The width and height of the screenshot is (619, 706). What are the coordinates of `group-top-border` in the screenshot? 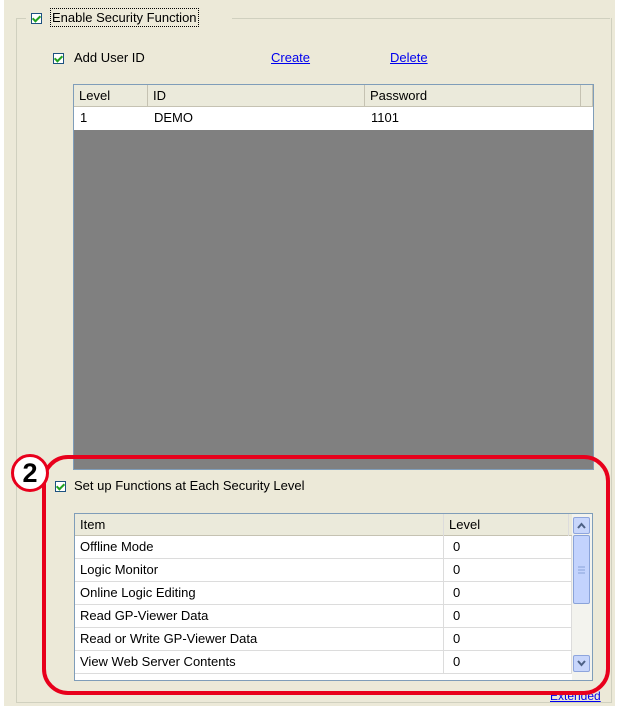 It's located at (421, 18).